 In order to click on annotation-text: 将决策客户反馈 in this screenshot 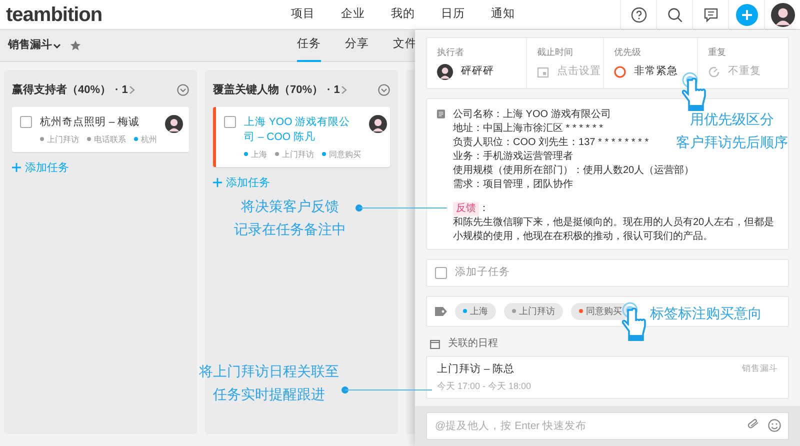, I will do `click(290, 206)`.